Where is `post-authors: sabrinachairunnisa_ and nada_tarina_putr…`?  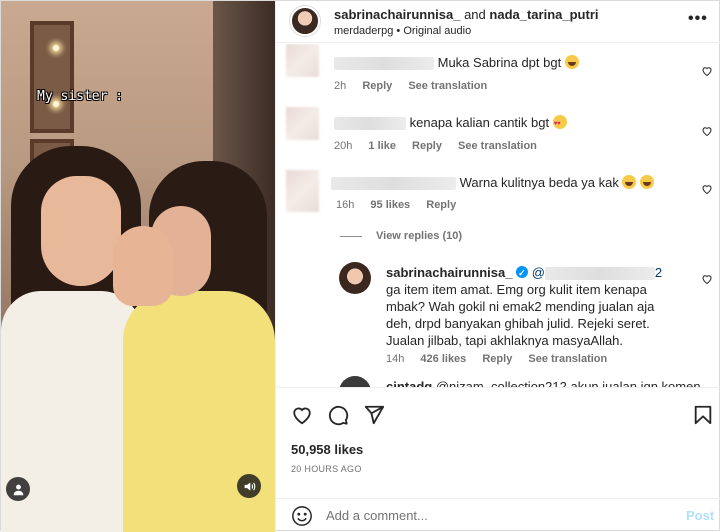 post-authors: sabrinachairunnisa_ and nada_tarina_putr… is located at coordinates (466, 14).